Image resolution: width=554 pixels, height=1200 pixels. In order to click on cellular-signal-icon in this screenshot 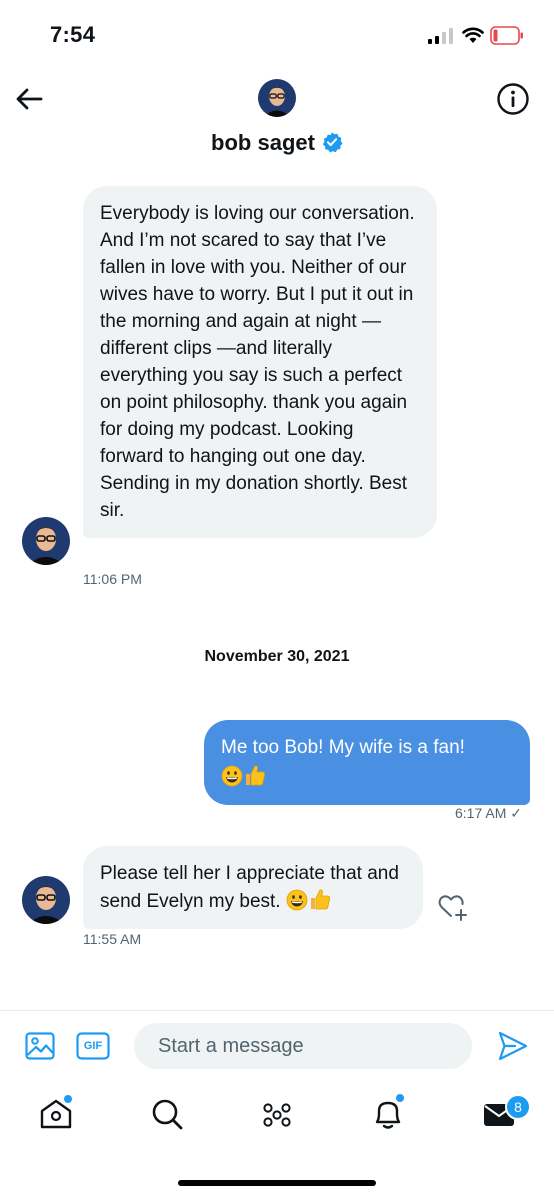, I will do `click(440, 36)`.